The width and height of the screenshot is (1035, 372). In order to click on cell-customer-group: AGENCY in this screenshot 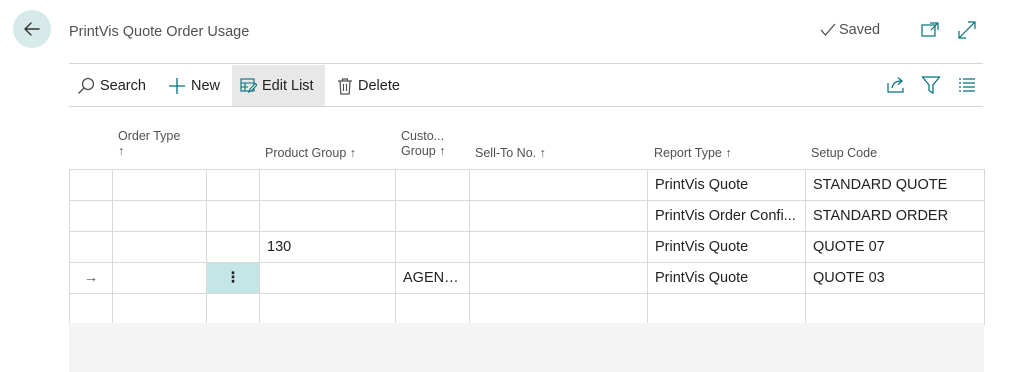, I will do `click(432, 278)`.